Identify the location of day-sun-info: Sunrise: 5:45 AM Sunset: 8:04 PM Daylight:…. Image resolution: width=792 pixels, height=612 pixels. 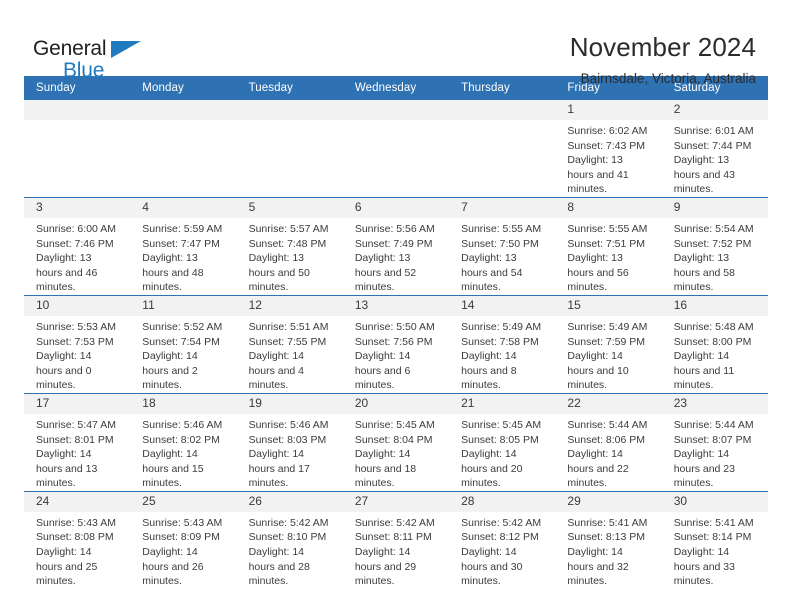
(396, 452).